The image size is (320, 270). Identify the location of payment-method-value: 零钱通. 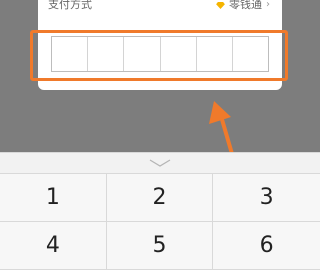
(245, 5).